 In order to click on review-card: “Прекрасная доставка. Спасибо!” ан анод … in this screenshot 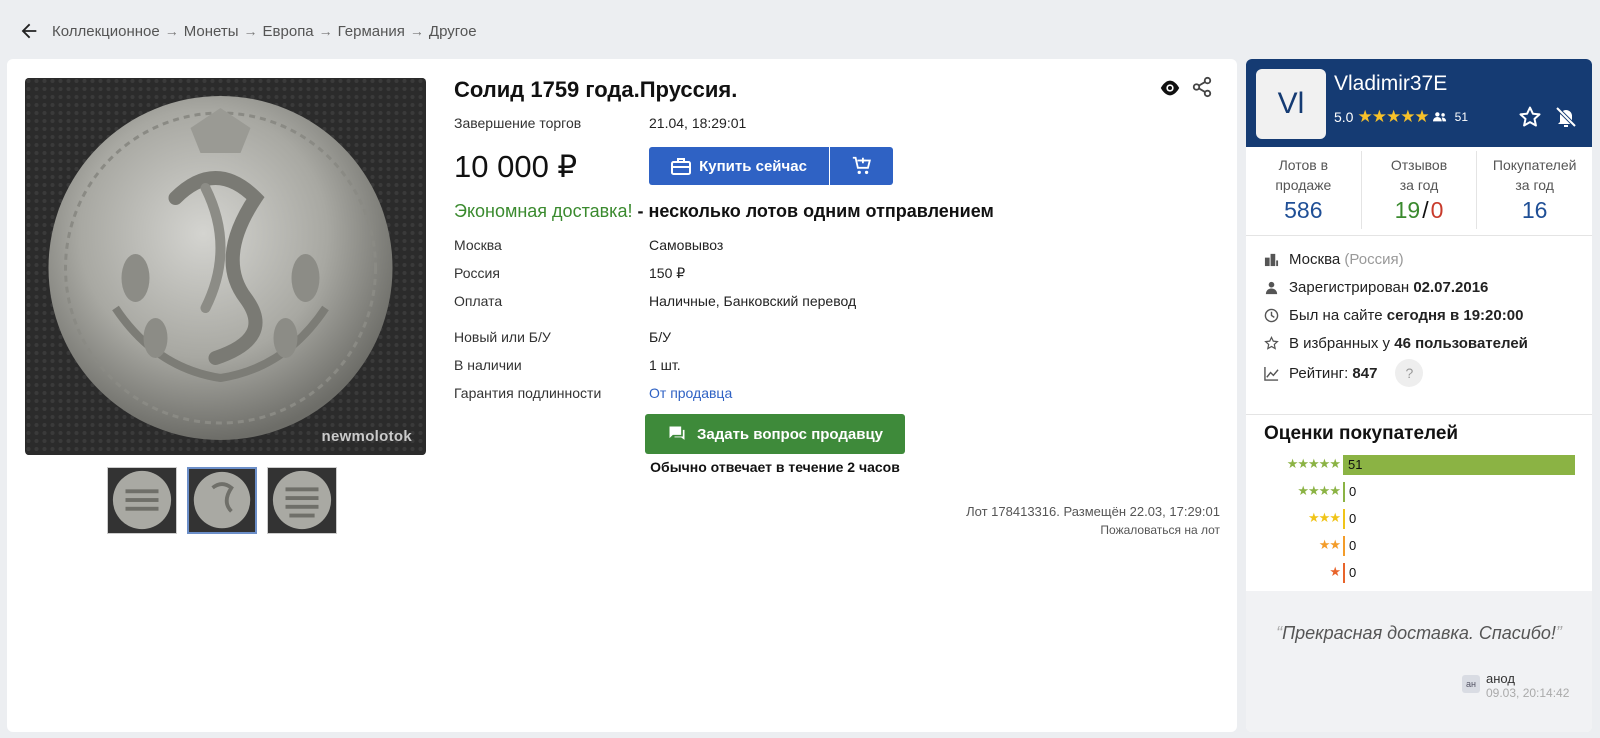, I will do `click(1419, 661)`.